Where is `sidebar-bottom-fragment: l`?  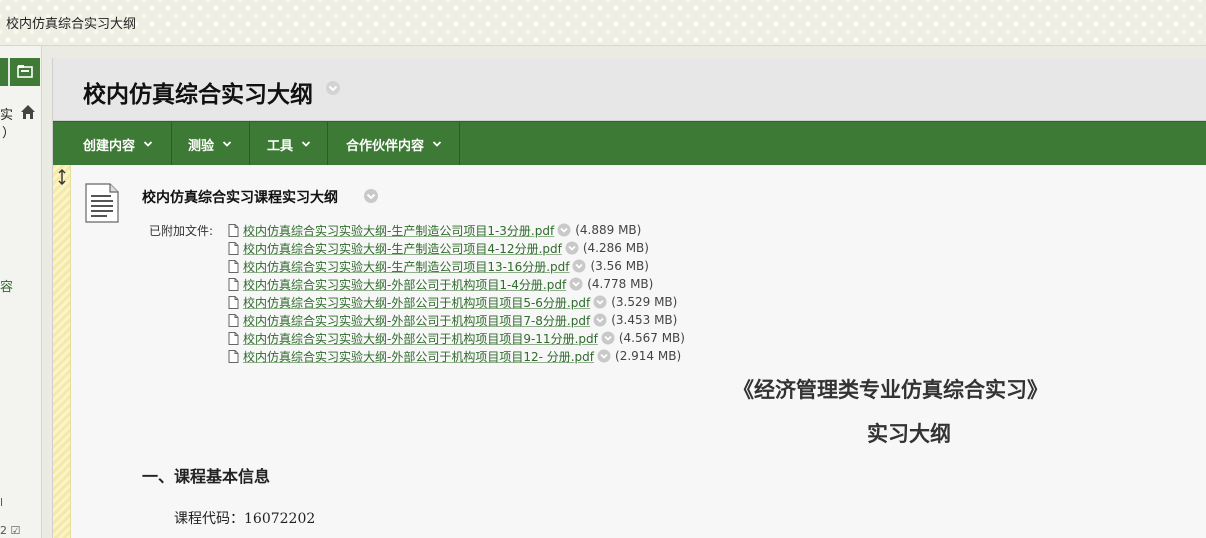
sidebar-bottom-fragment: l is located at coordinates (2, 502).